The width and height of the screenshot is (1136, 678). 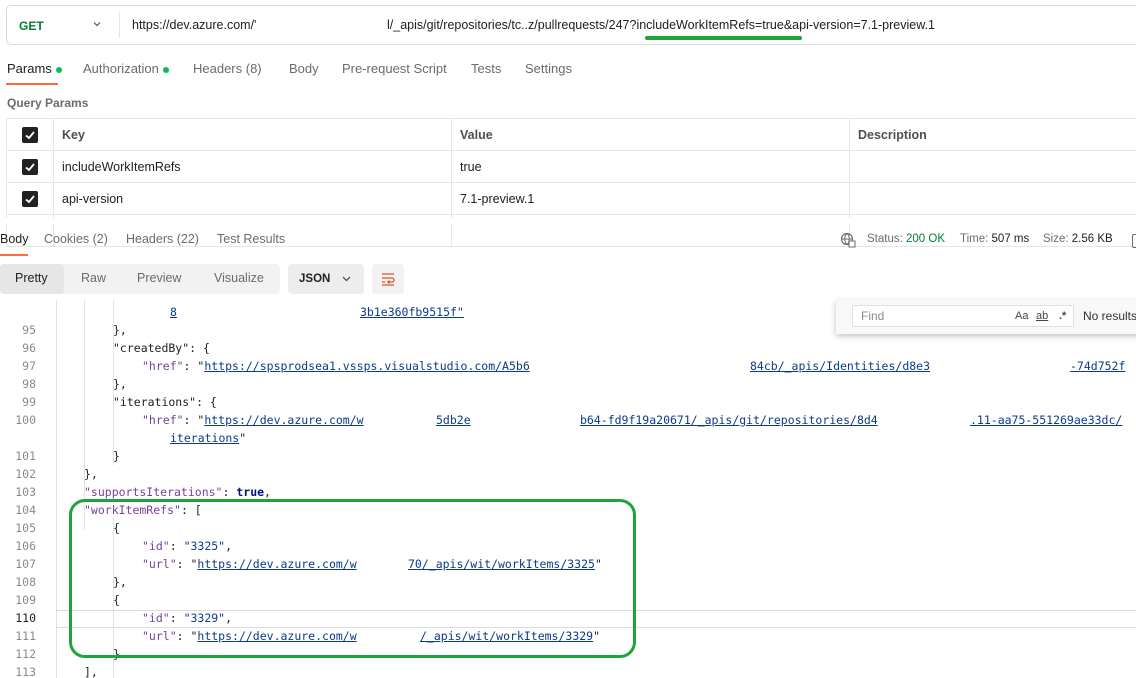 I want to click on globe-icon, so click(x=848, y=240).